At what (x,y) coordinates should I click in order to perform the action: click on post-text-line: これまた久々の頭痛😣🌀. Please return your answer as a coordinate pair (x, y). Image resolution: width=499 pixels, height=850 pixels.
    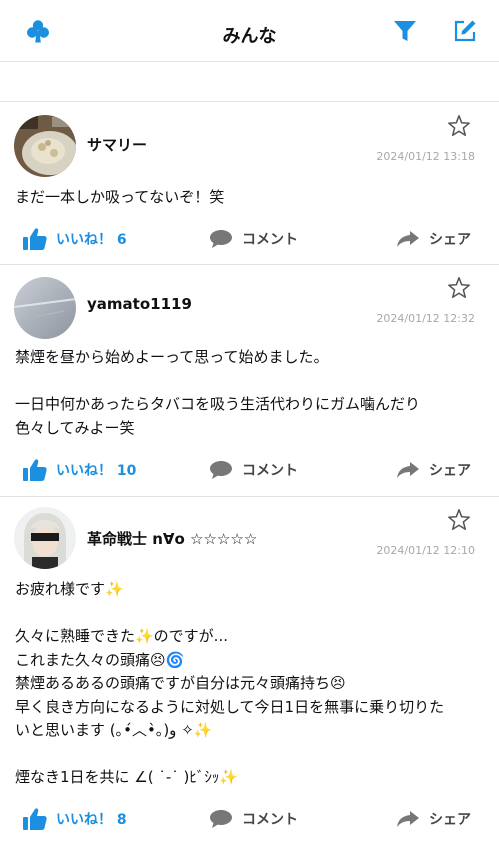
    Looking at the image, I should click on (100, 659).